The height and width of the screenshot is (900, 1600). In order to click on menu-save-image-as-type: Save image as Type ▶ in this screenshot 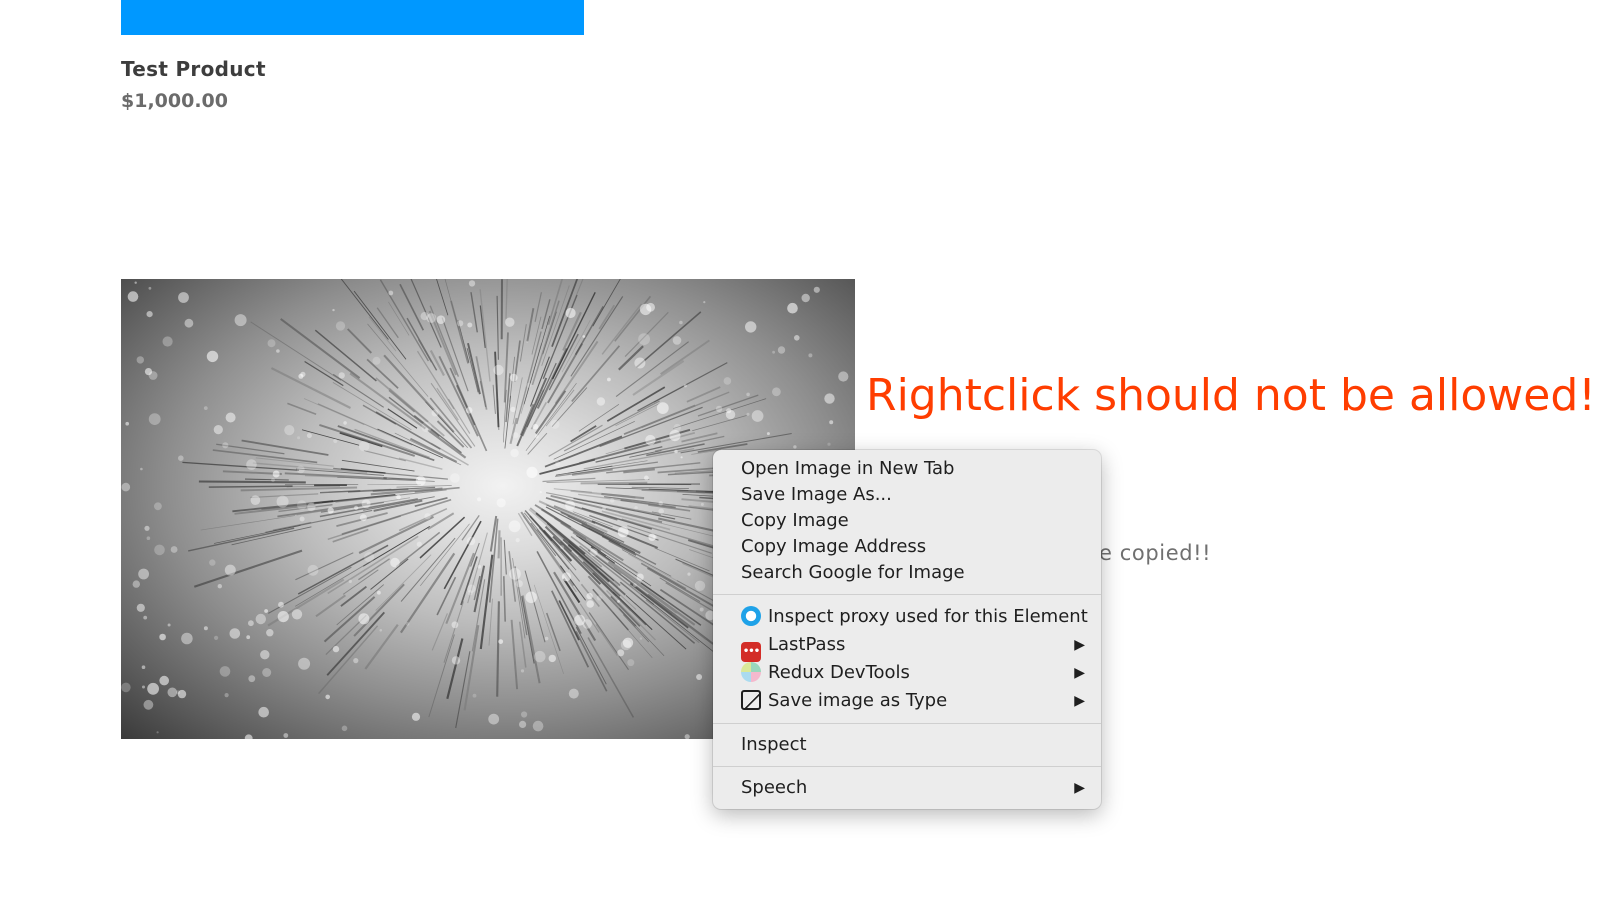, I will do `click(907, 701)`.